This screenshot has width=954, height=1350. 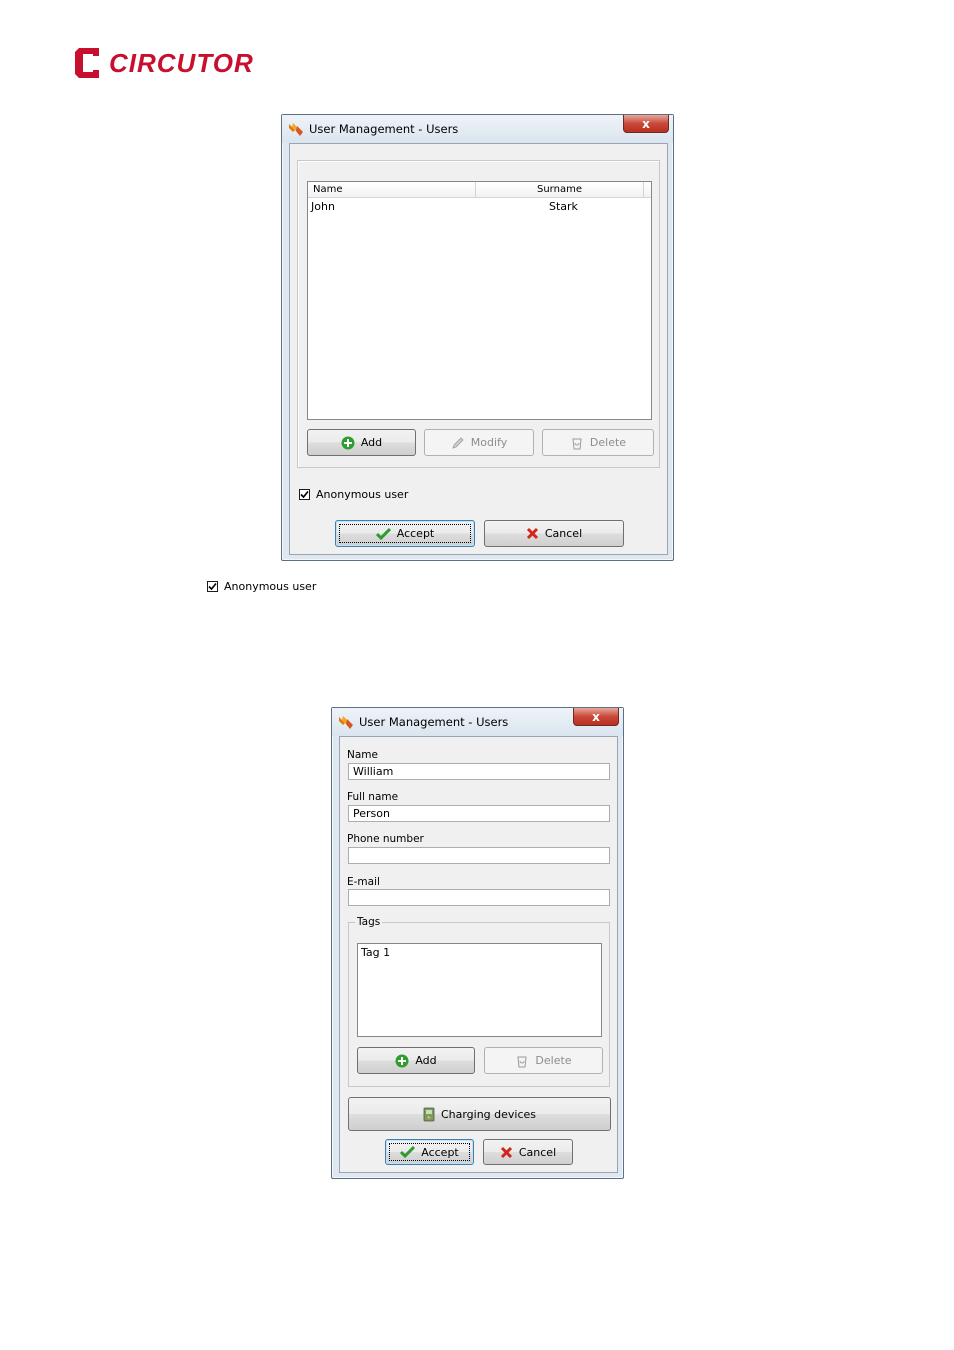 I want to click on add-user-button: Add, so click(x=361, y=442).